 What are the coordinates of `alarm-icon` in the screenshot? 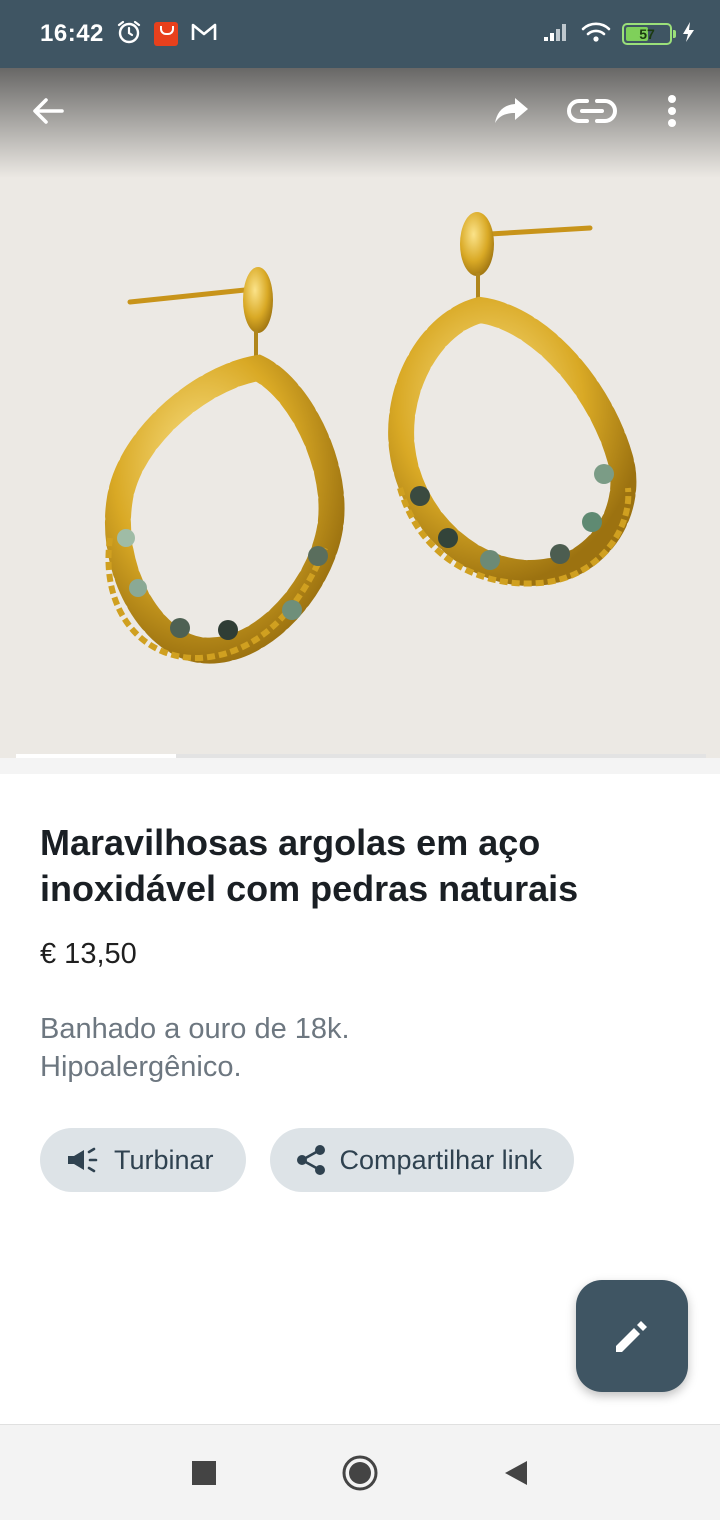 It's located at (129, 34).